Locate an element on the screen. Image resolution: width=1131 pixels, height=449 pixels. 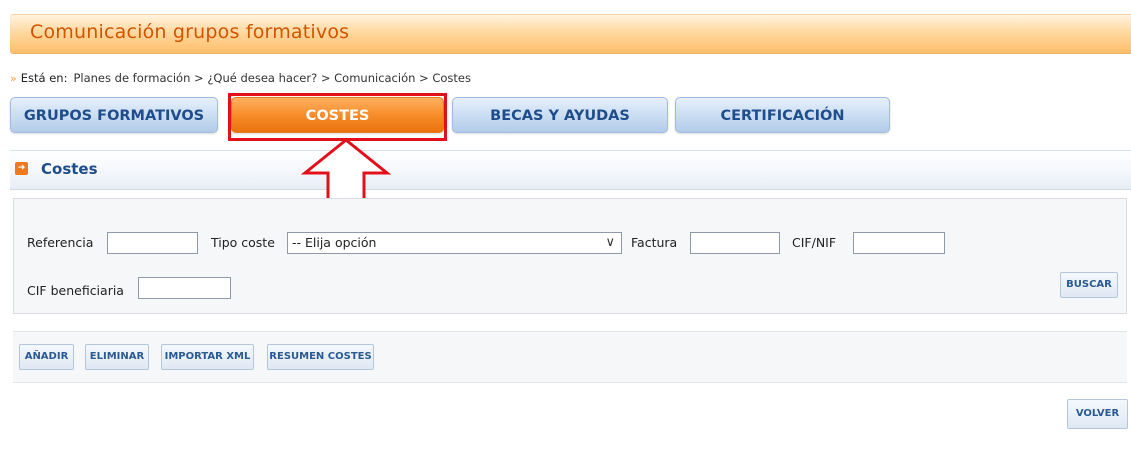
volver-button: VOLVER is located at coordinates (1097, 414).